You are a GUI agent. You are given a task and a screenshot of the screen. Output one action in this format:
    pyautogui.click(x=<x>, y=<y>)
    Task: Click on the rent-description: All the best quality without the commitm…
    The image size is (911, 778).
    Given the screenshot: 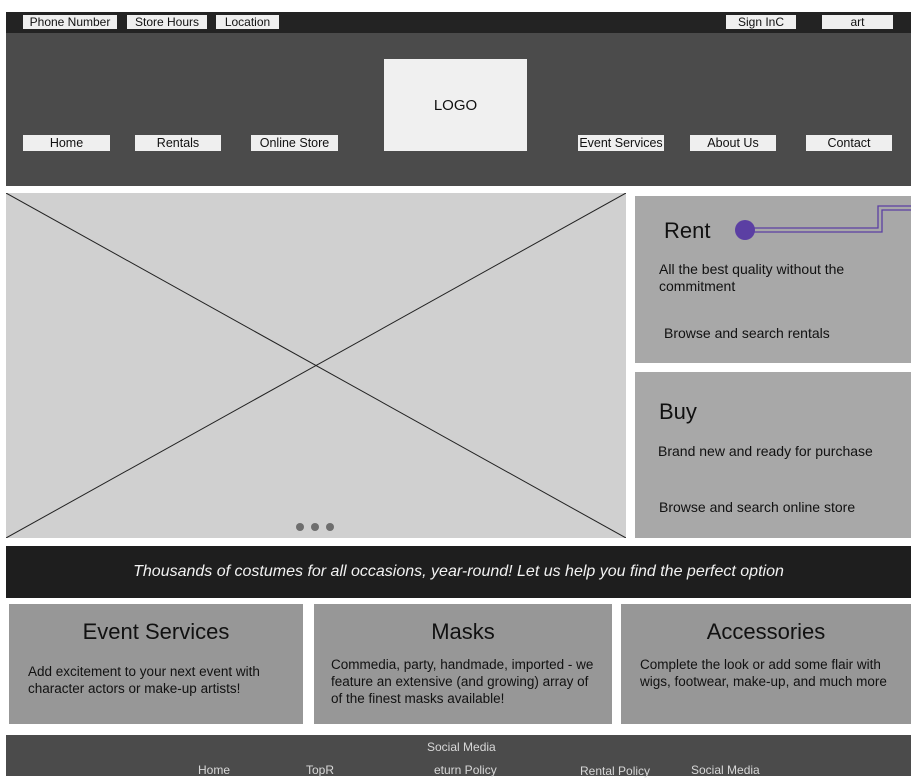 What is the action you would take?
    pyautogui.click(x=752, y=277)
    